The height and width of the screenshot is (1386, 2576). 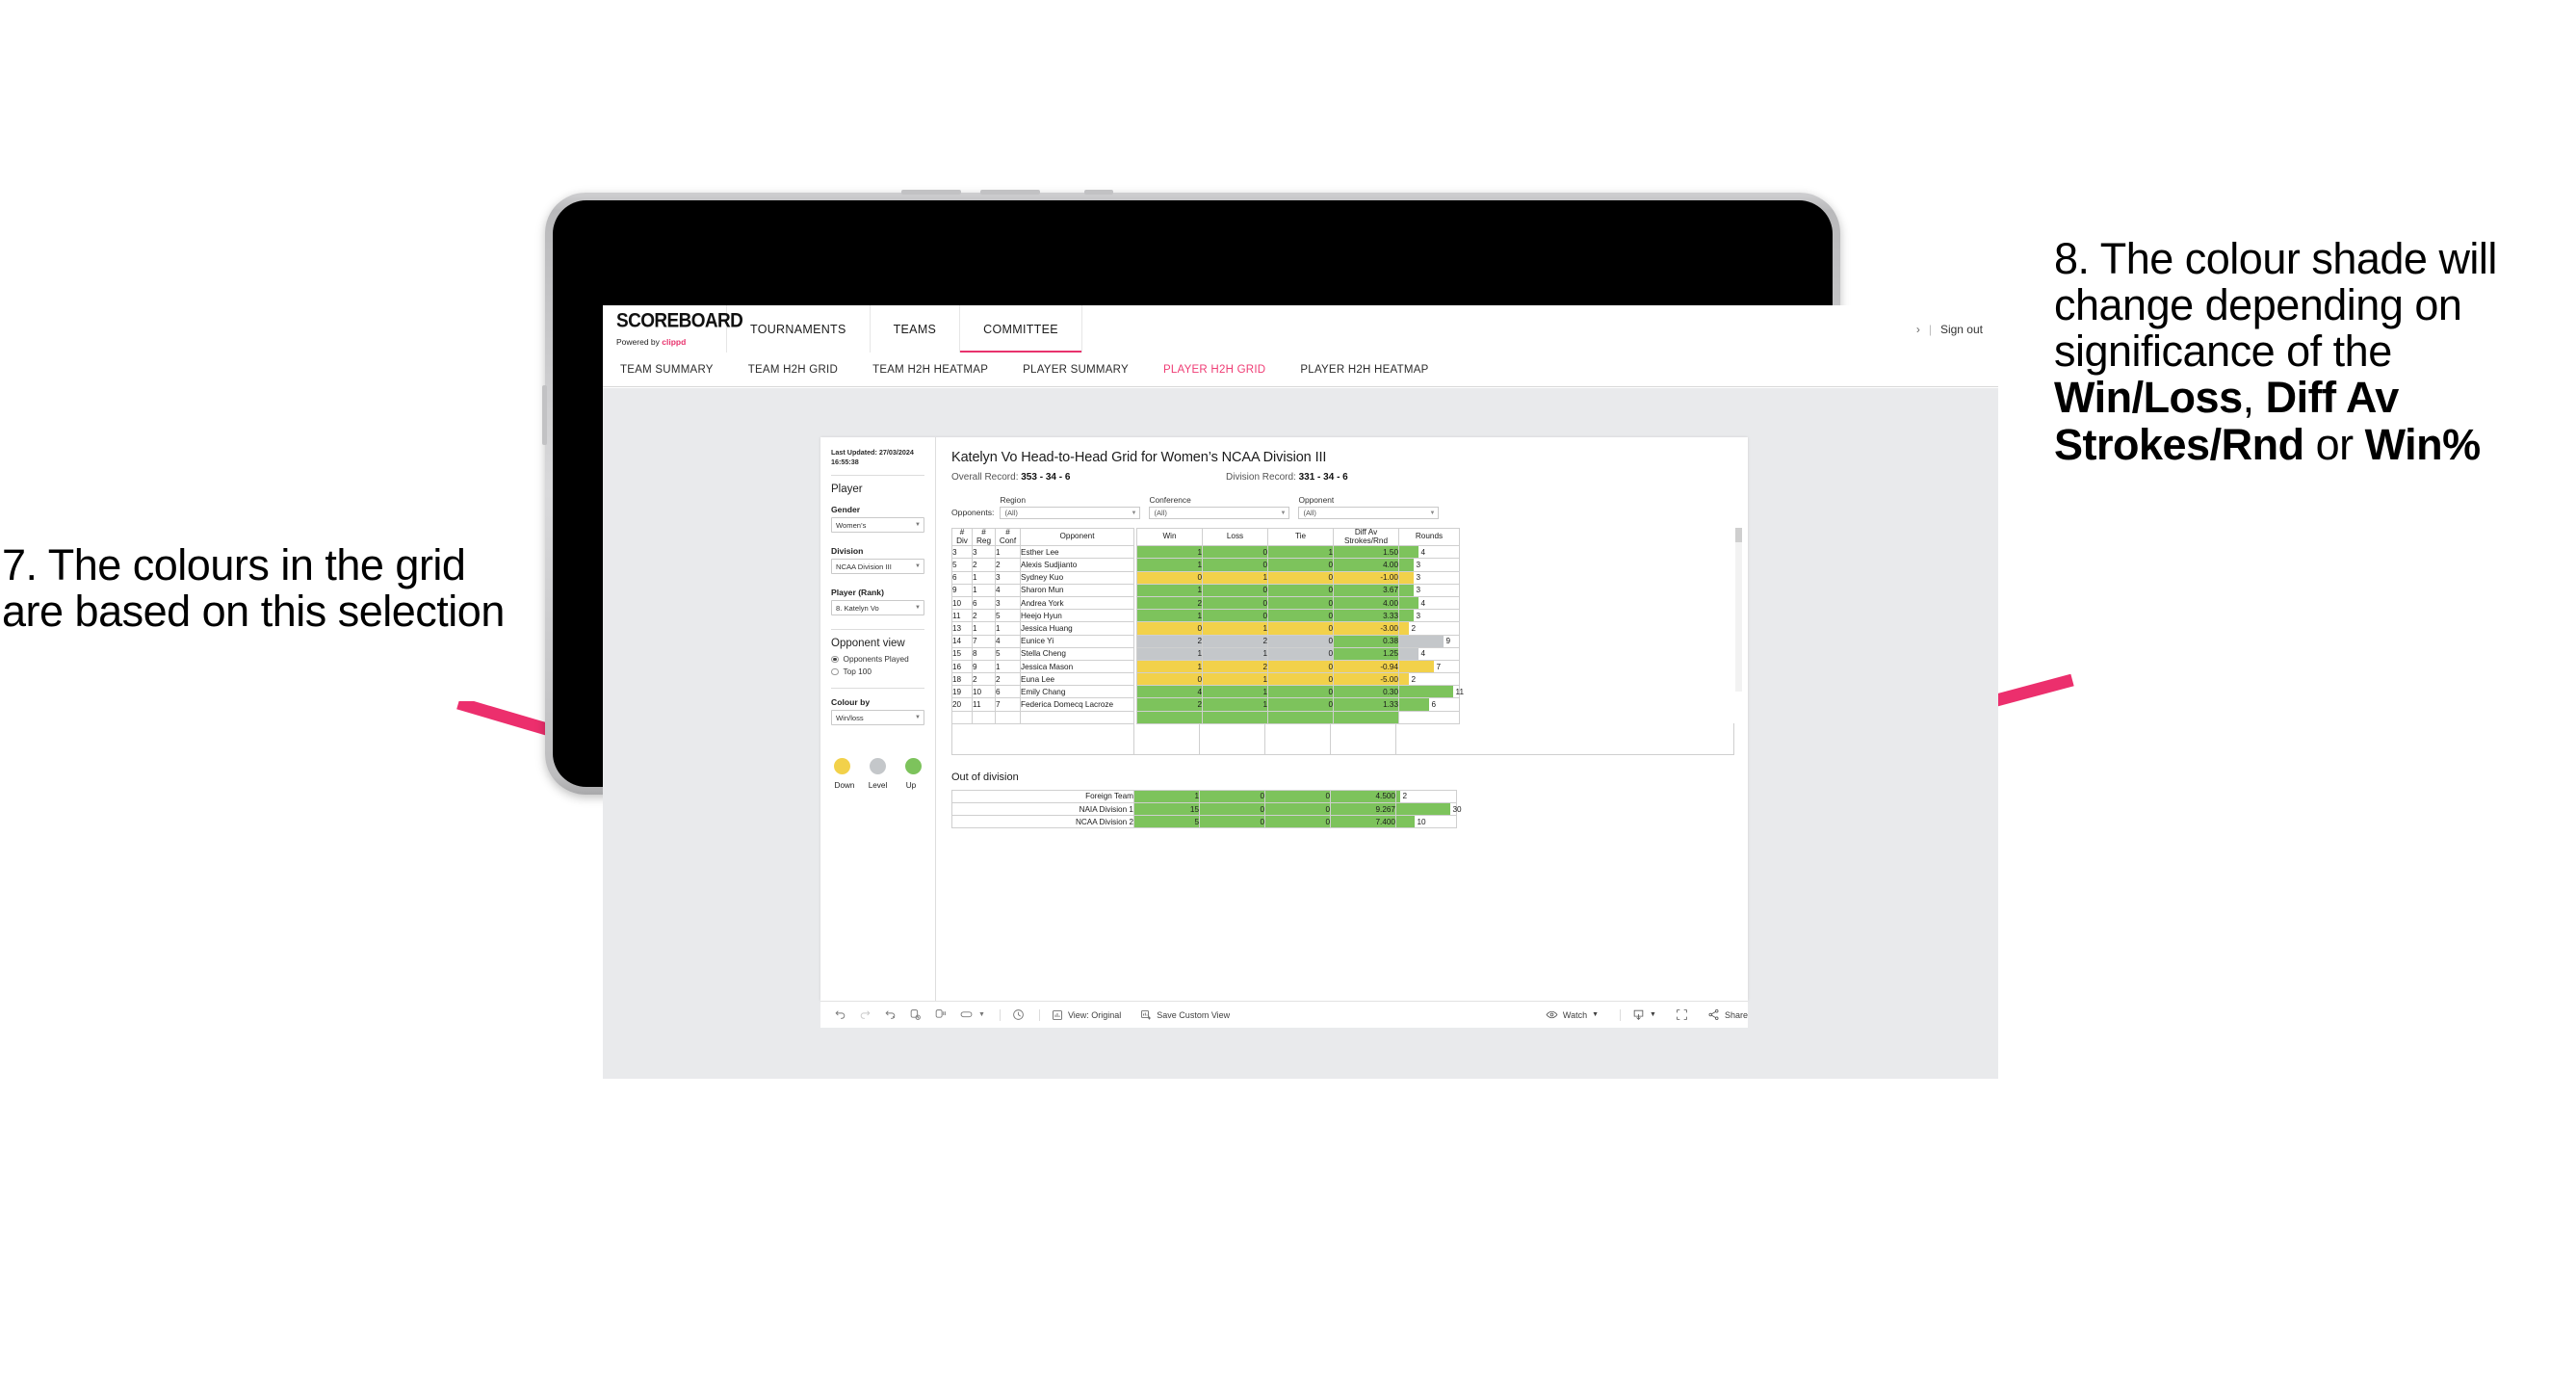 I want to click on table-row: NAIA Division 1 15 0 0 9.267 30, so click(x=1206, y=809).